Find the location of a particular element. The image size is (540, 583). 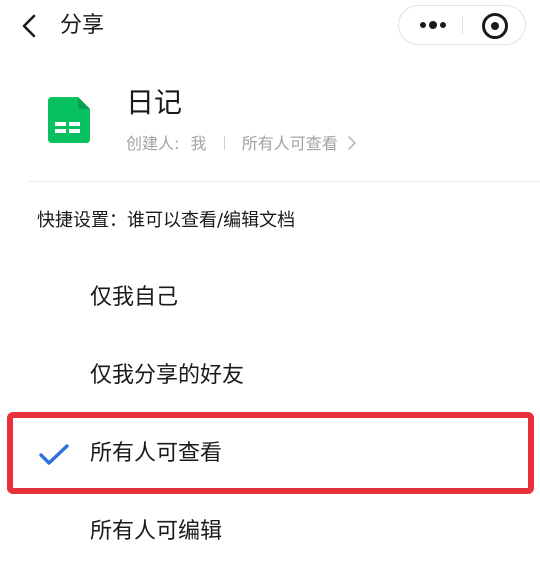

document-permission-link: 创建人: 我 所有人可查看 is located at coordinates (241, 144).